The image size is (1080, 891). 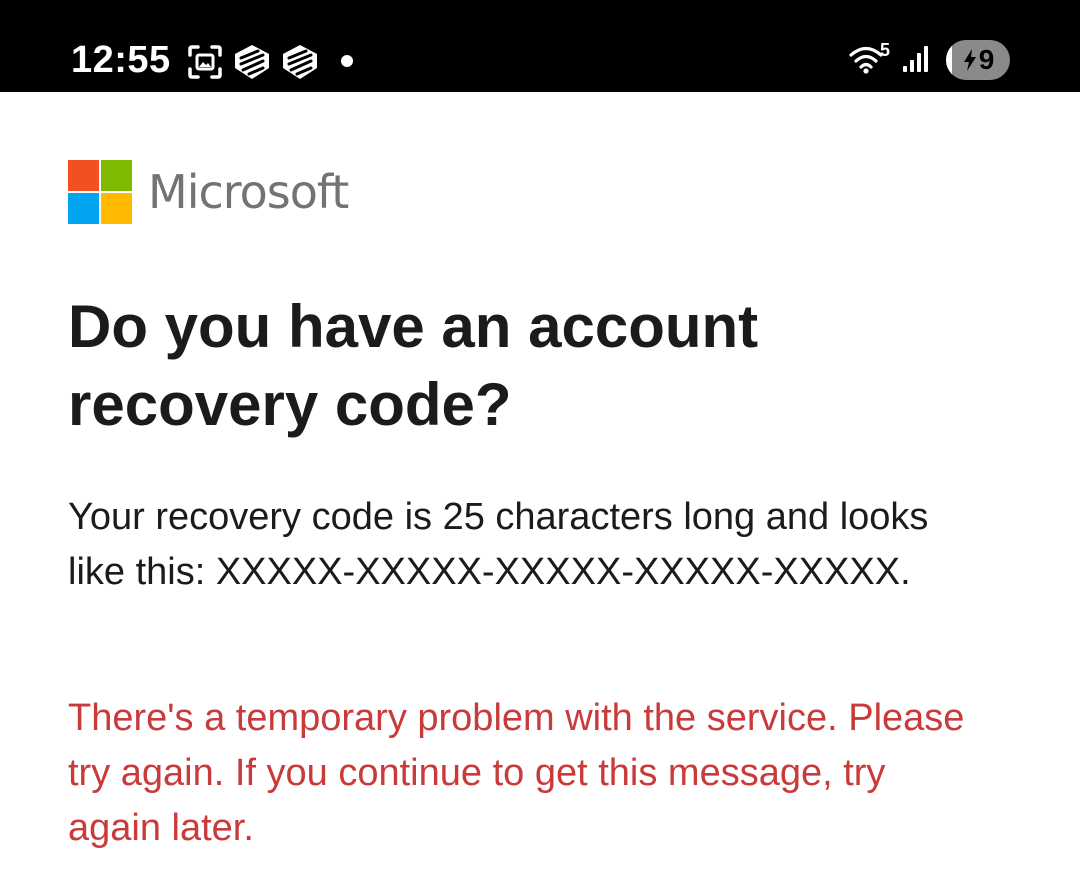 What do you see at coordinates (347, 61) in the screenshot?
I see `notification-dot-icon` at bounding box center [347, 61].